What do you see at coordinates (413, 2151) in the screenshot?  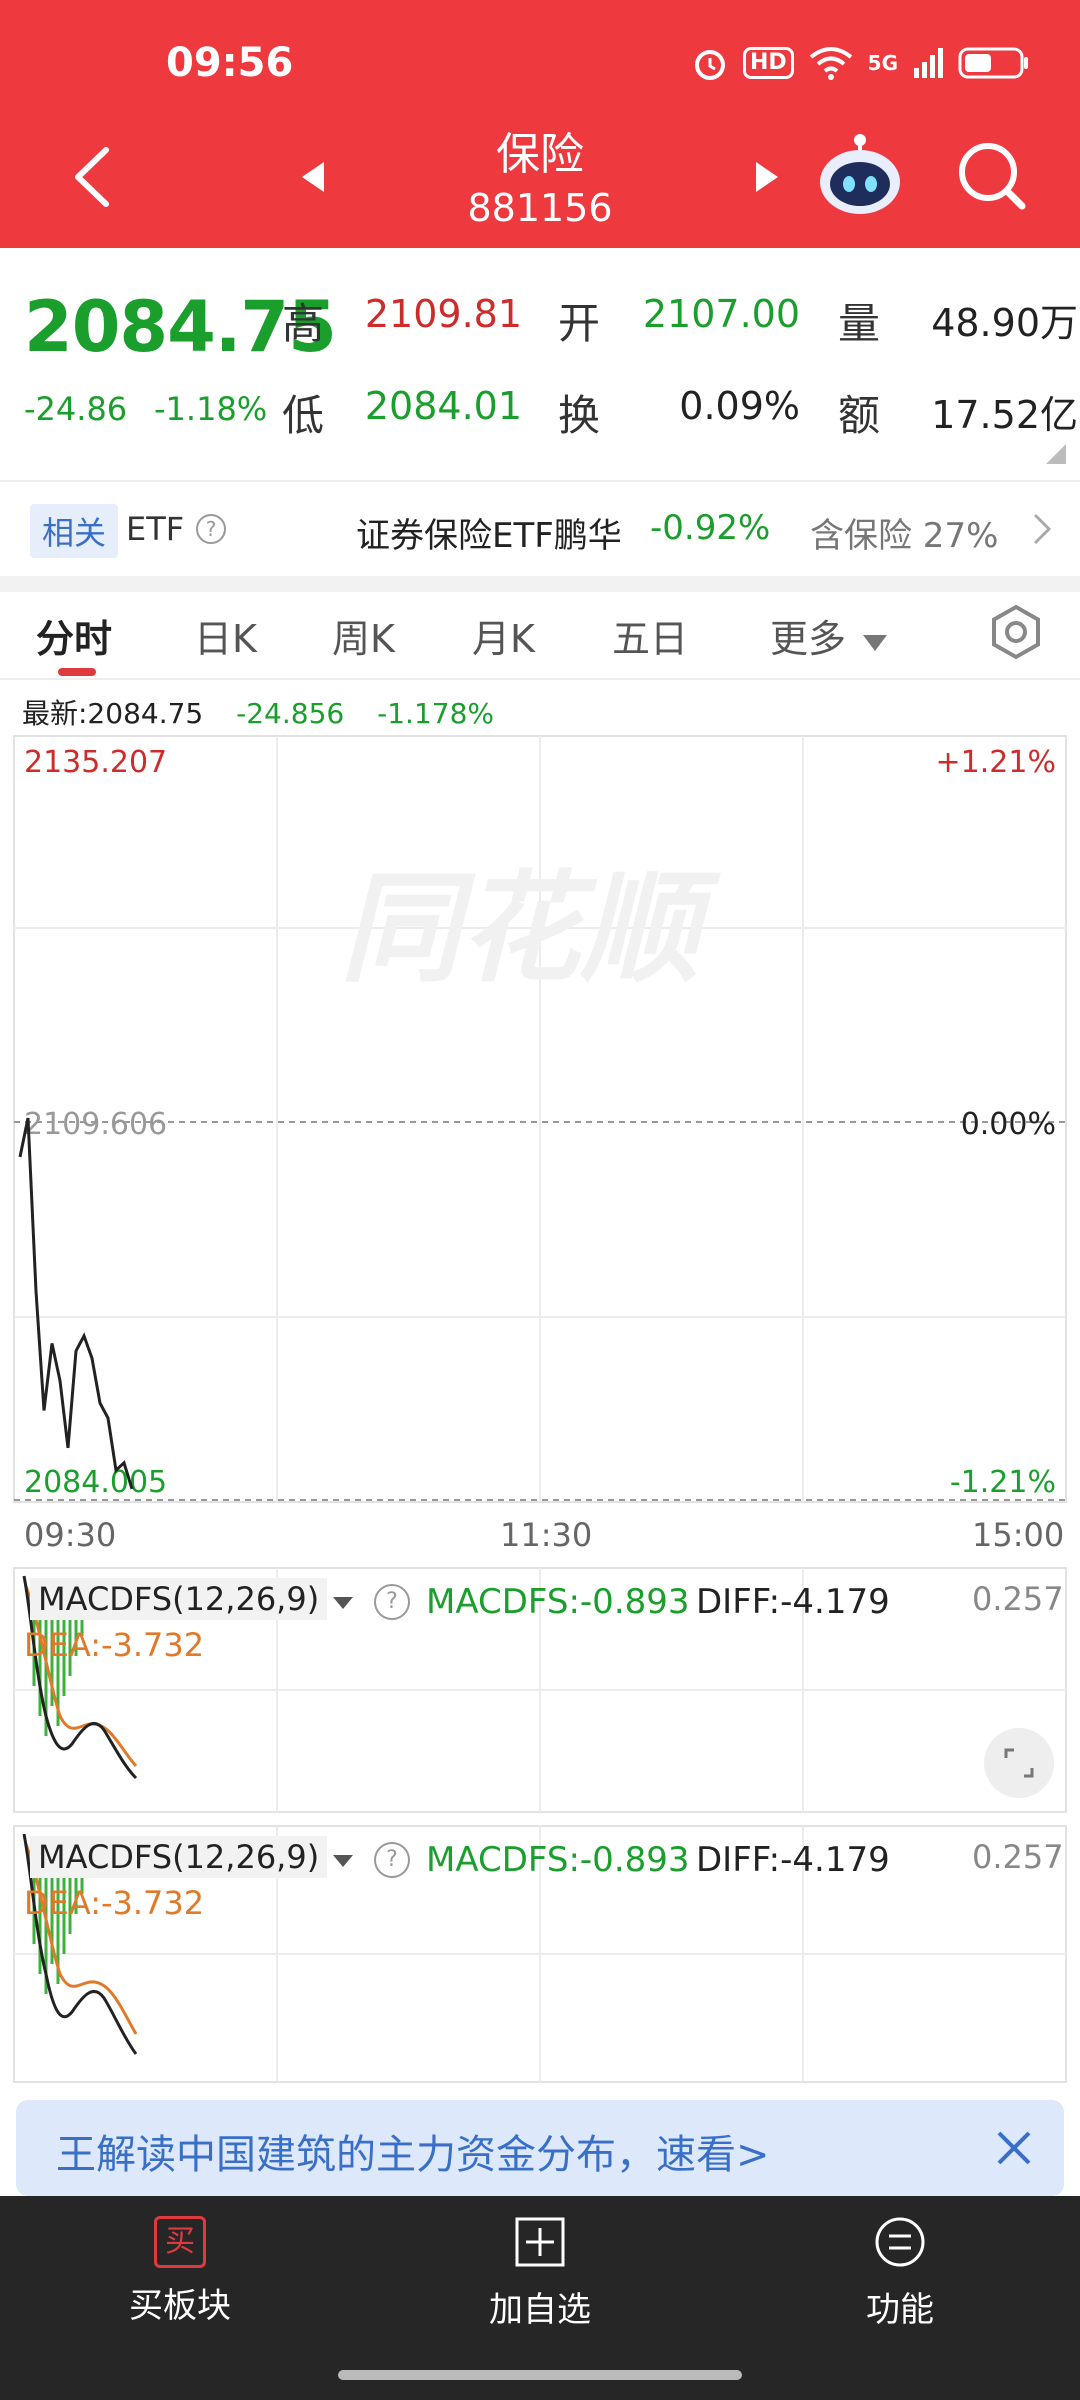 I see `banner-text: 王解读中国建筑的主力资金分布，速看>` at bounding box center [413, 2151].